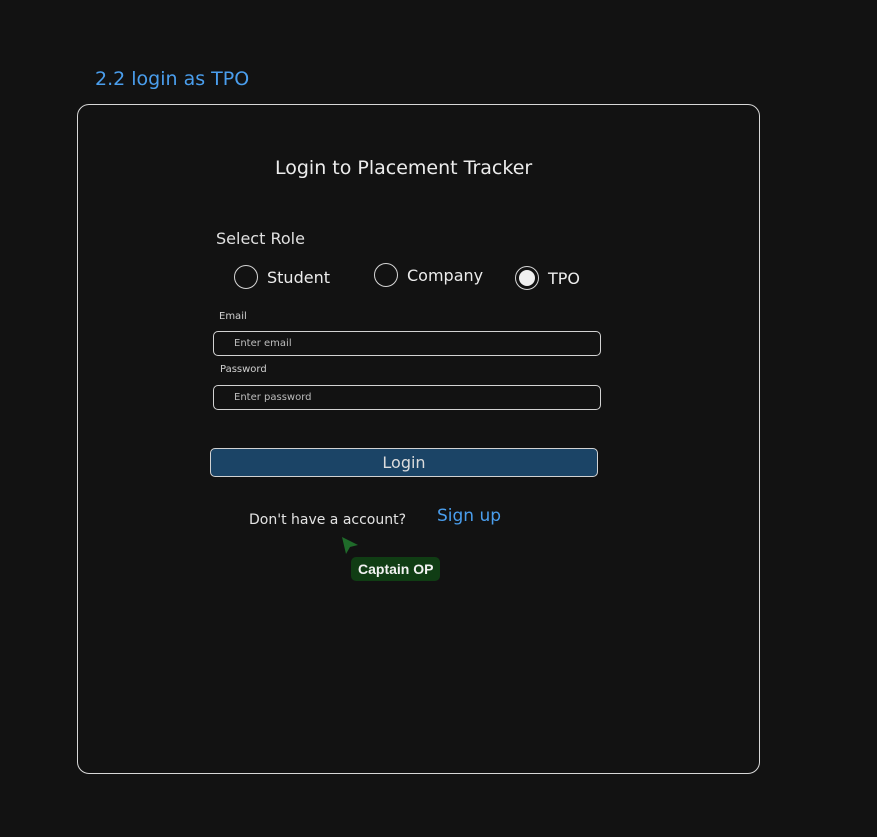 The height and width of the screenshot is (837, 877). I want to click on radio-checked-icon, so click(527, 278).